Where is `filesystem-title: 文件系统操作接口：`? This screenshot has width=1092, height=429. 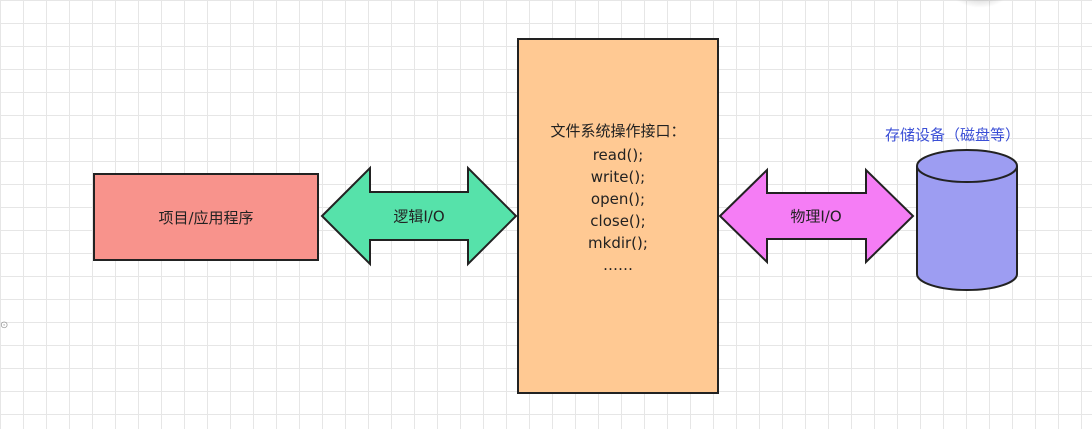
filesystem-title: 文件系统操作接口： is located at coordinates (618, 131).